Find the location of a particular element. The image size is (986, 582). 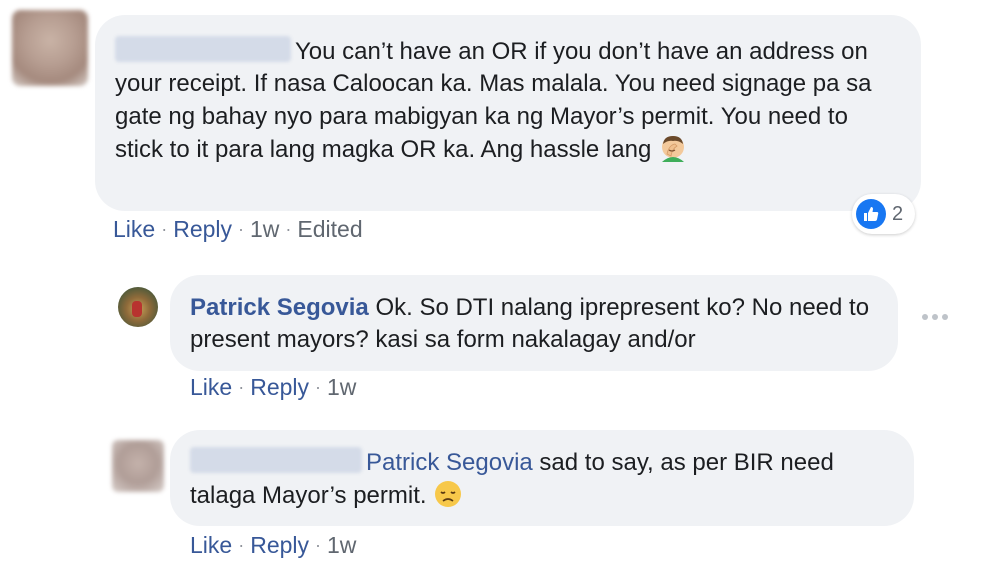

thumbs-up-icon is located at coordinates (871, 214).